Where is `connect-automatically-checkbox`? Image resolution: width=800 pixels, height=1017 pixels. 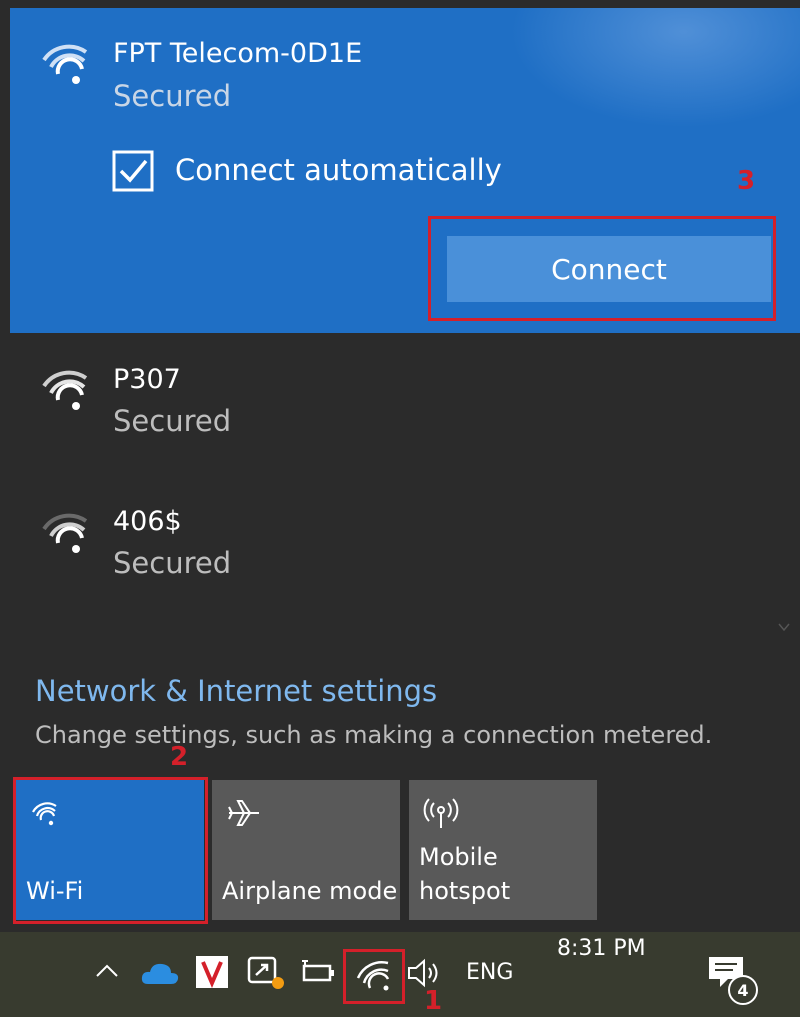
connect-automatically-checkbox is located at coordinates (133, 171).